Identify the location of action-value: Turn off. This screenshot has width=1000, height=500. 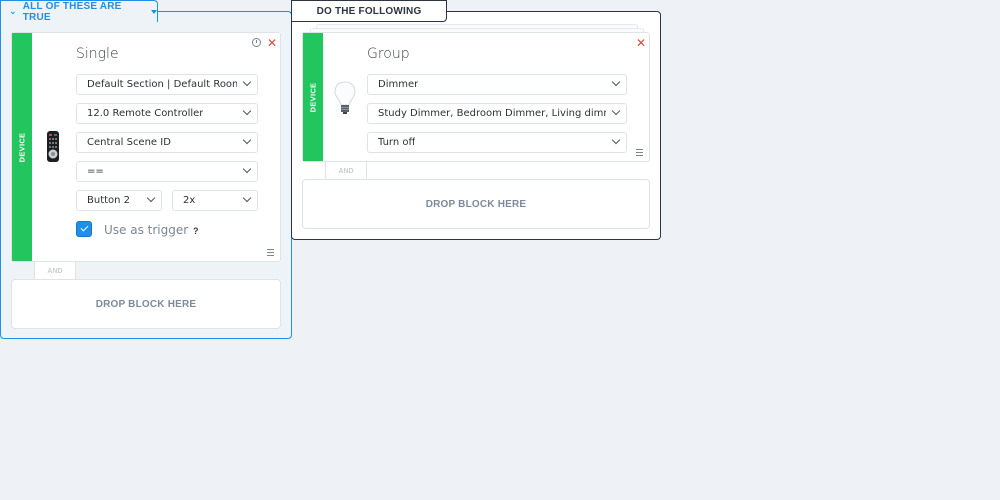
(397, 142).